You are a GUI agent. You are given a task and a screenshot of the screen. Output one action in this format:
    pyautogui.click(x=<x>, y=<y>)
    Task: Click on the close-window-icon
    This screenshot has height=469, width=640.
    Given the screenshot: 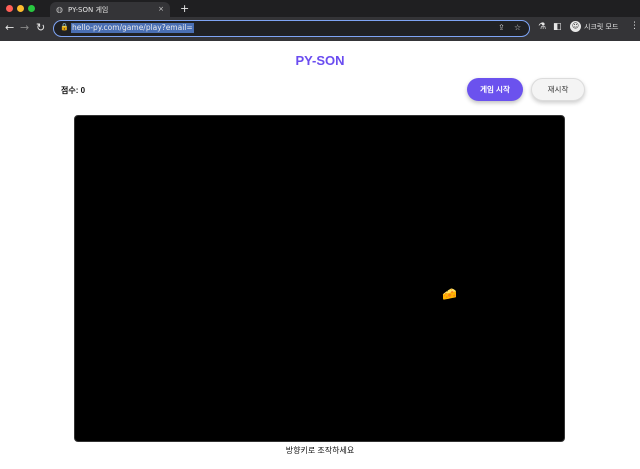 What is the action you would take?
    pyautogui.click(x=9, y=8)
    